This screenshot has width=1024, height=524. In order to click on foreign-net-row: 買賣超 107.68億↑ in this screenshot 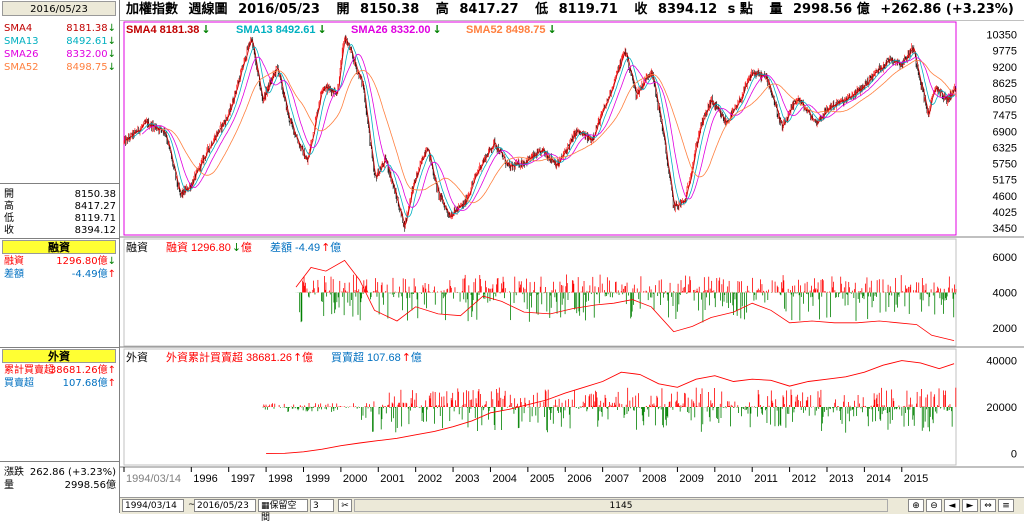, I will do `click(59, 383)`.